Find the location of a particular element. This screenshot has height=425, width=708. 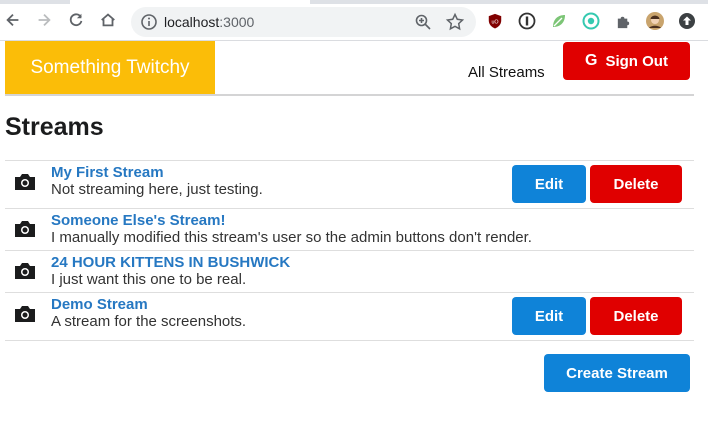

reload-icon is located at coordinates (76, 20).